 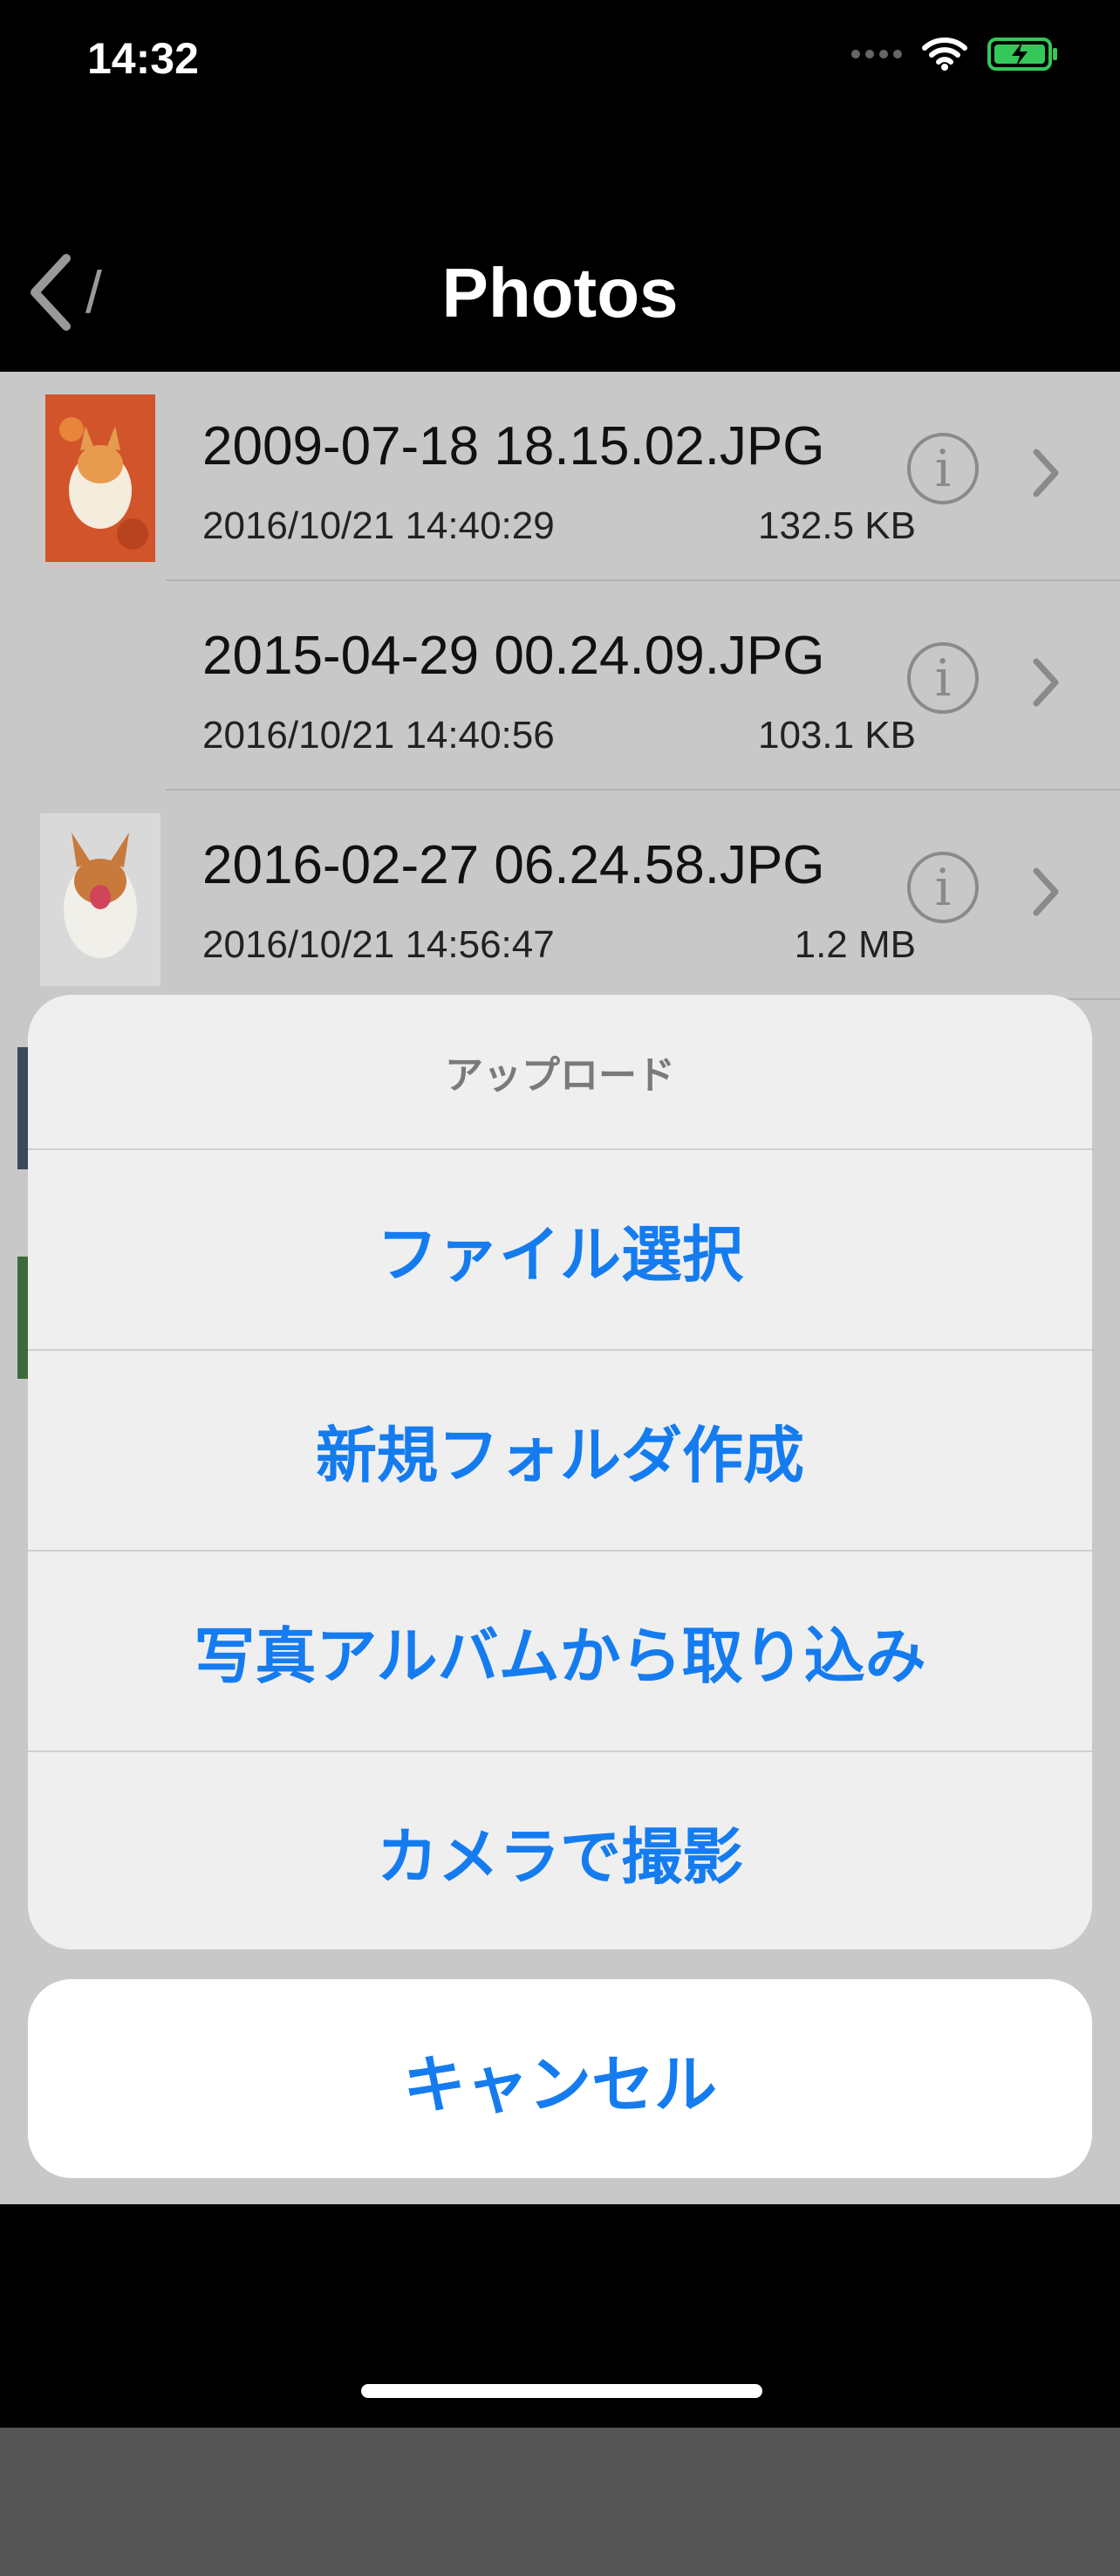 I want to click on file-size: 1.2 MB, so click(x=855, y=945).